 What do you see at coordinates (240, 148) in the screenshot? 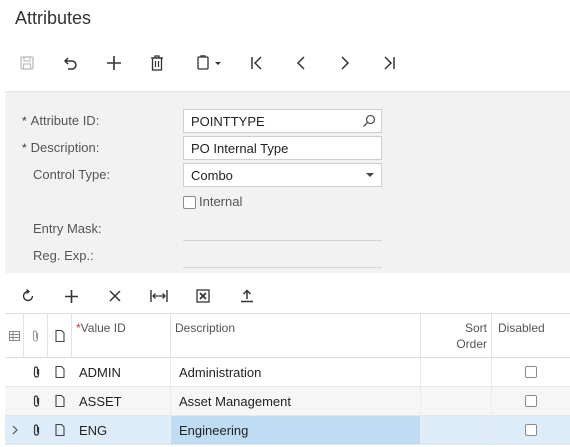
I see `description-value: PO Internal Type` at bounding box center [240, 148].